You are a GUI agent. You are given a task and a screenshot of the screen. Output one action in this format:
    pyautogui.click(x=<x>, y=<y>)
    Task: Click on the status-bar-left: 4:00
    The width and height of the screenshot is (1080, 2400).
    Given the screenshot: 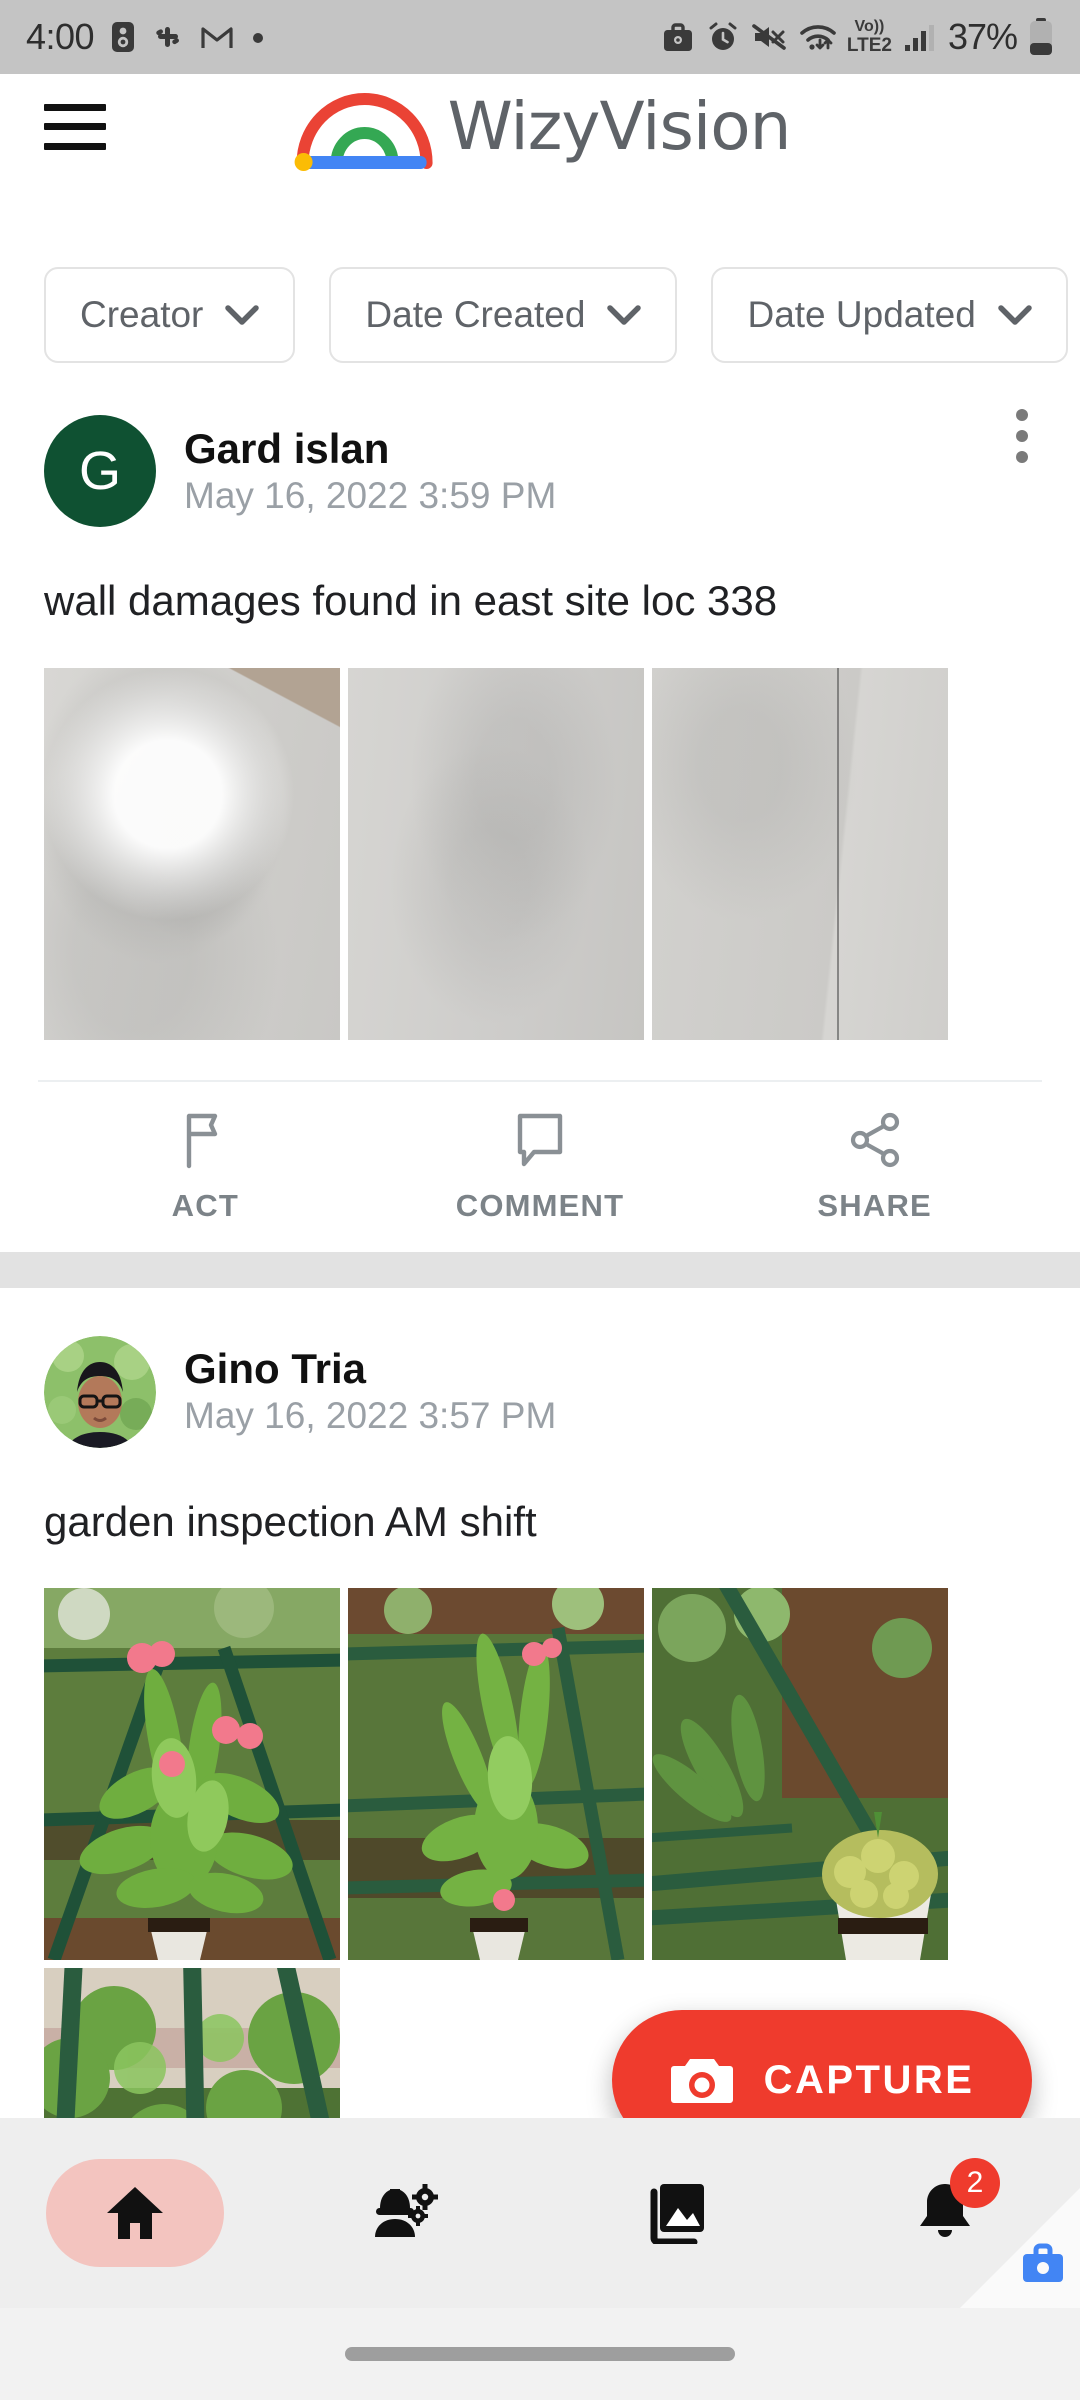 What is the action you would take?
    pyautogui.click(x=146, y=37)
    